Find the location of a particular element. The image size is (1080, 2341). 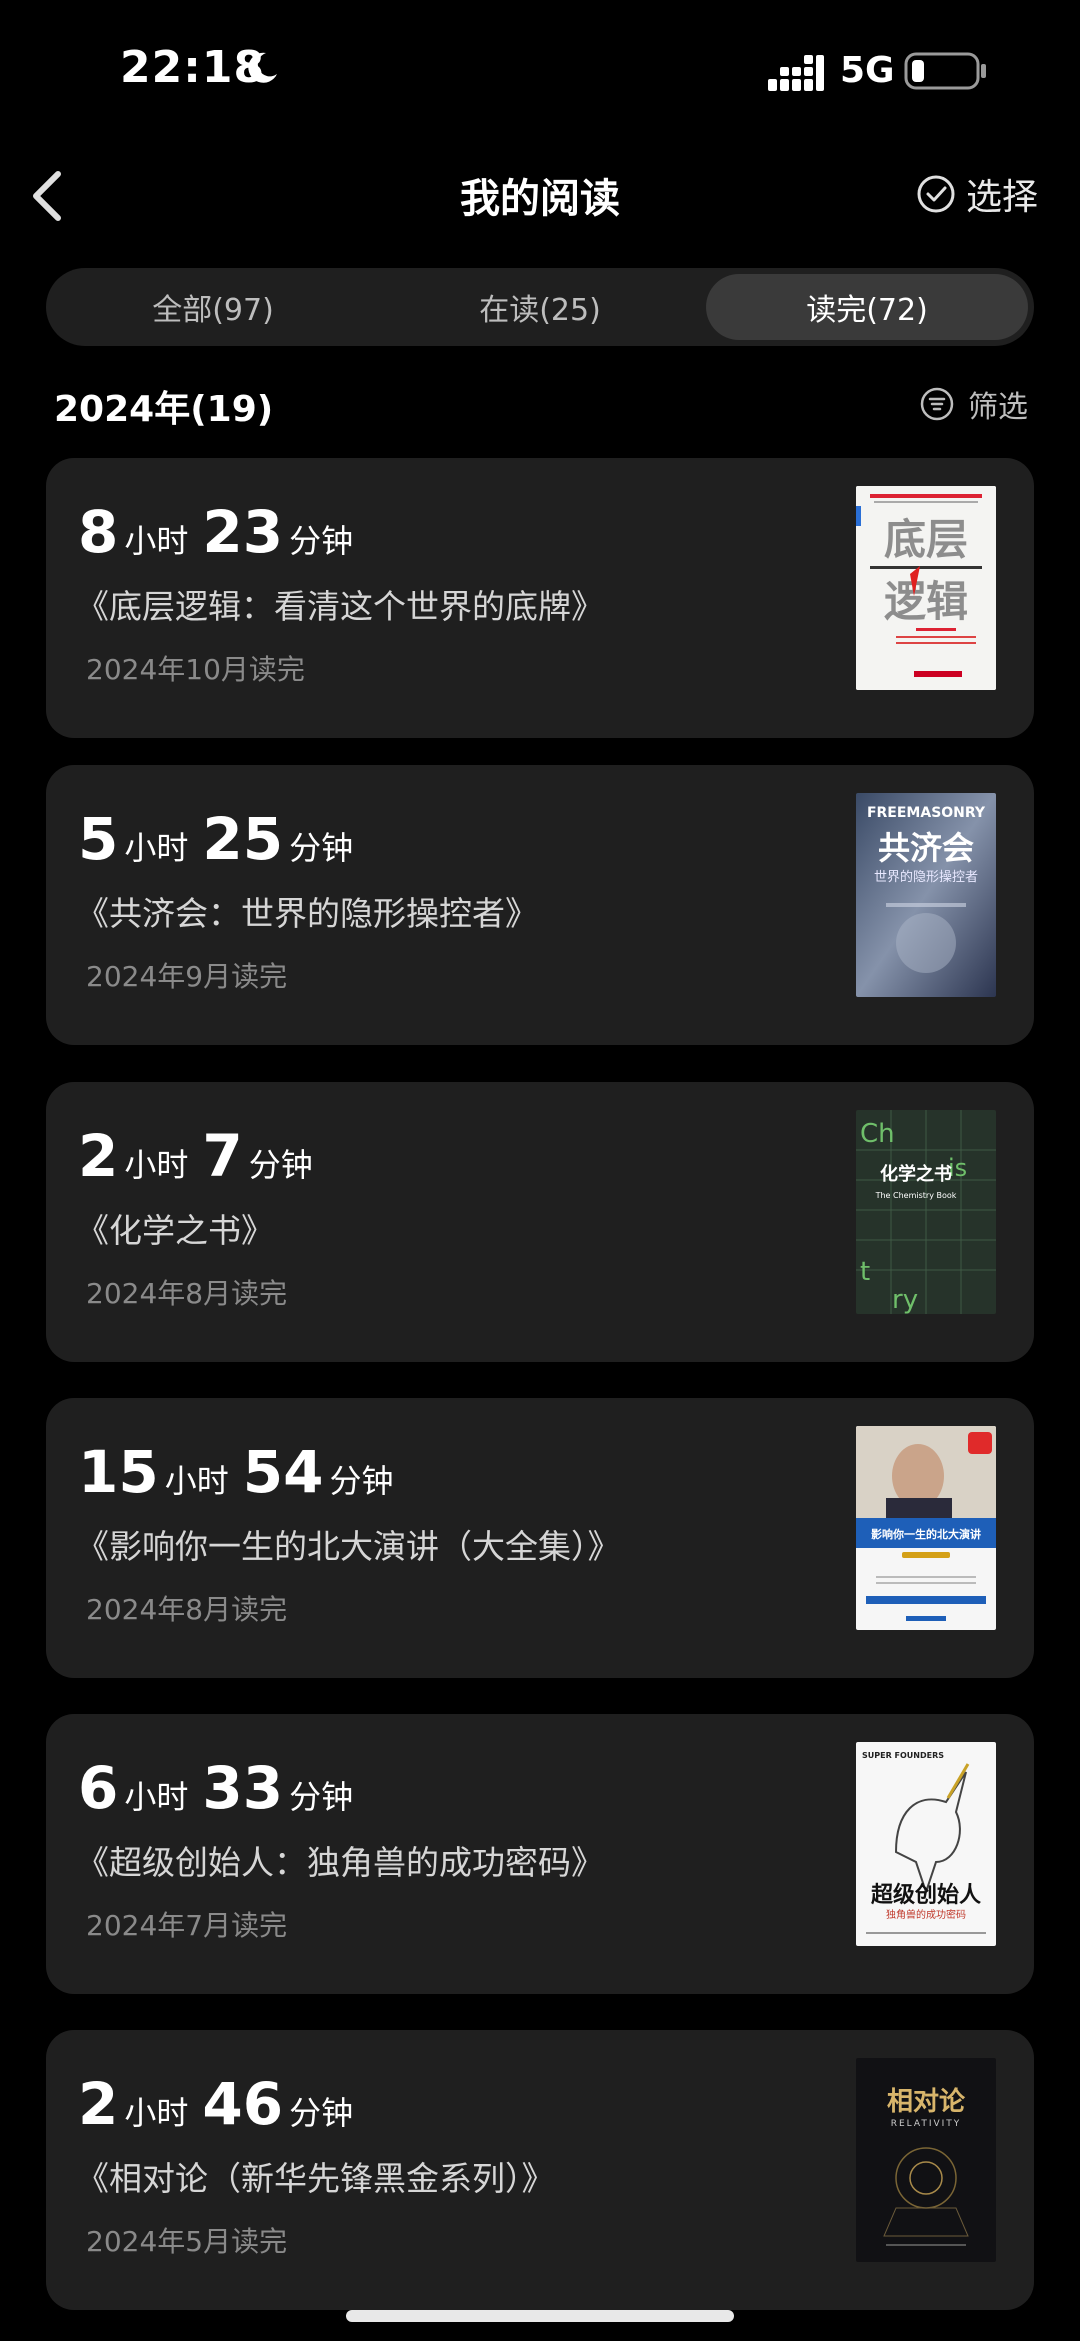

reading-duration: 5 小时 25 分钟 is located at coordinates (222, 839).